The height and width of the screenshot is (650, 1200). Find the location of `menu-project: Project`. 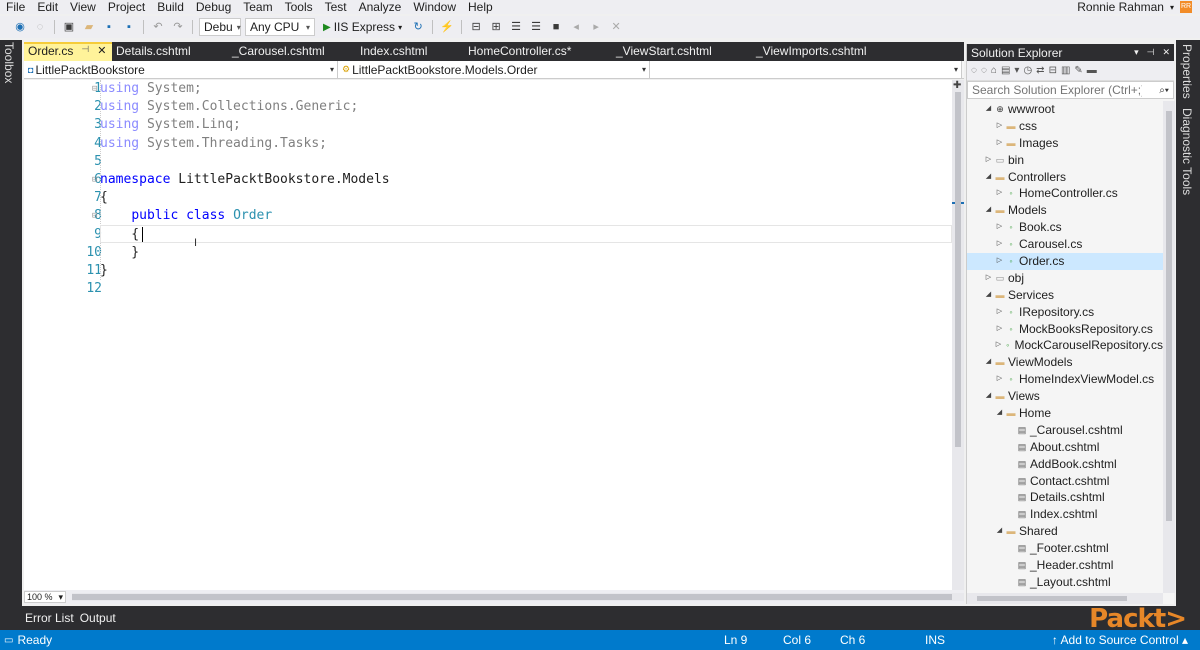

menu-project: Project is located at coordinates (126, 7).